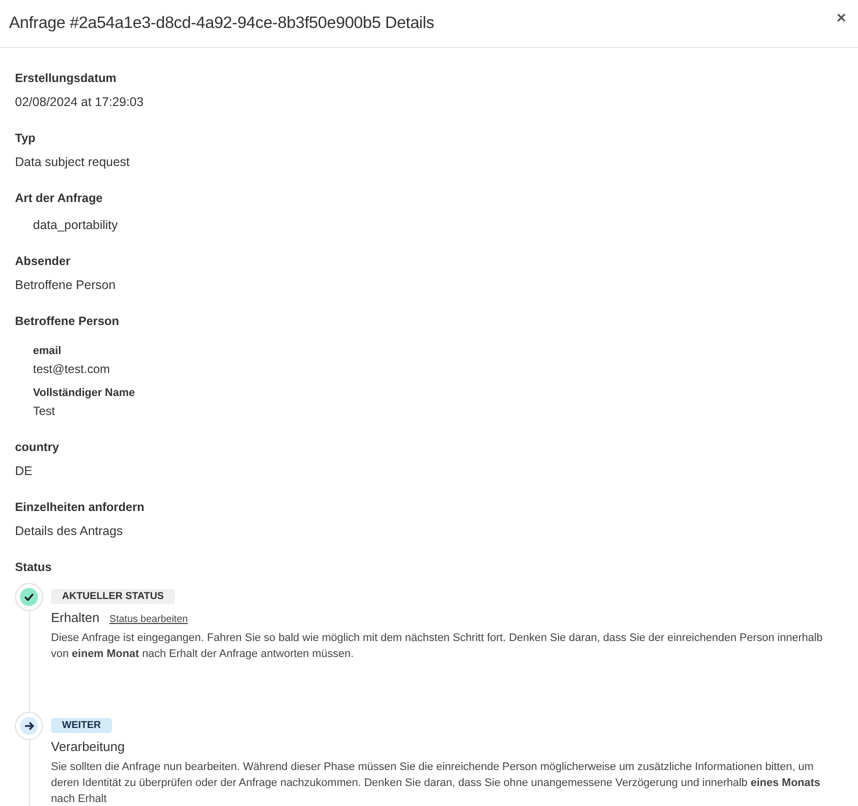 The width and height of the screenshot is (858, 806). I want to click on step-description: Diese Anfrage ist eingegangen. Fahren Sie so bald wie möglich mit dem nächsten Schritt fort. Denken Sie daran, dass Sie der einreichenden Person innerhalb von einem Monat nach Erhalt der Anfrage antworten müssen., so click(437, 646).